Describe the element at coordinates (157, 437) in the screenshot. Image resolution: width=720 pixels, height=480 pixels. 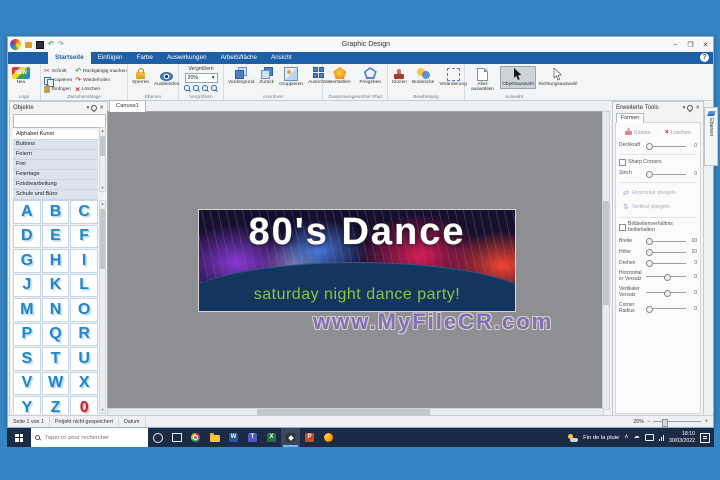
I see `cortana-button` at that location.